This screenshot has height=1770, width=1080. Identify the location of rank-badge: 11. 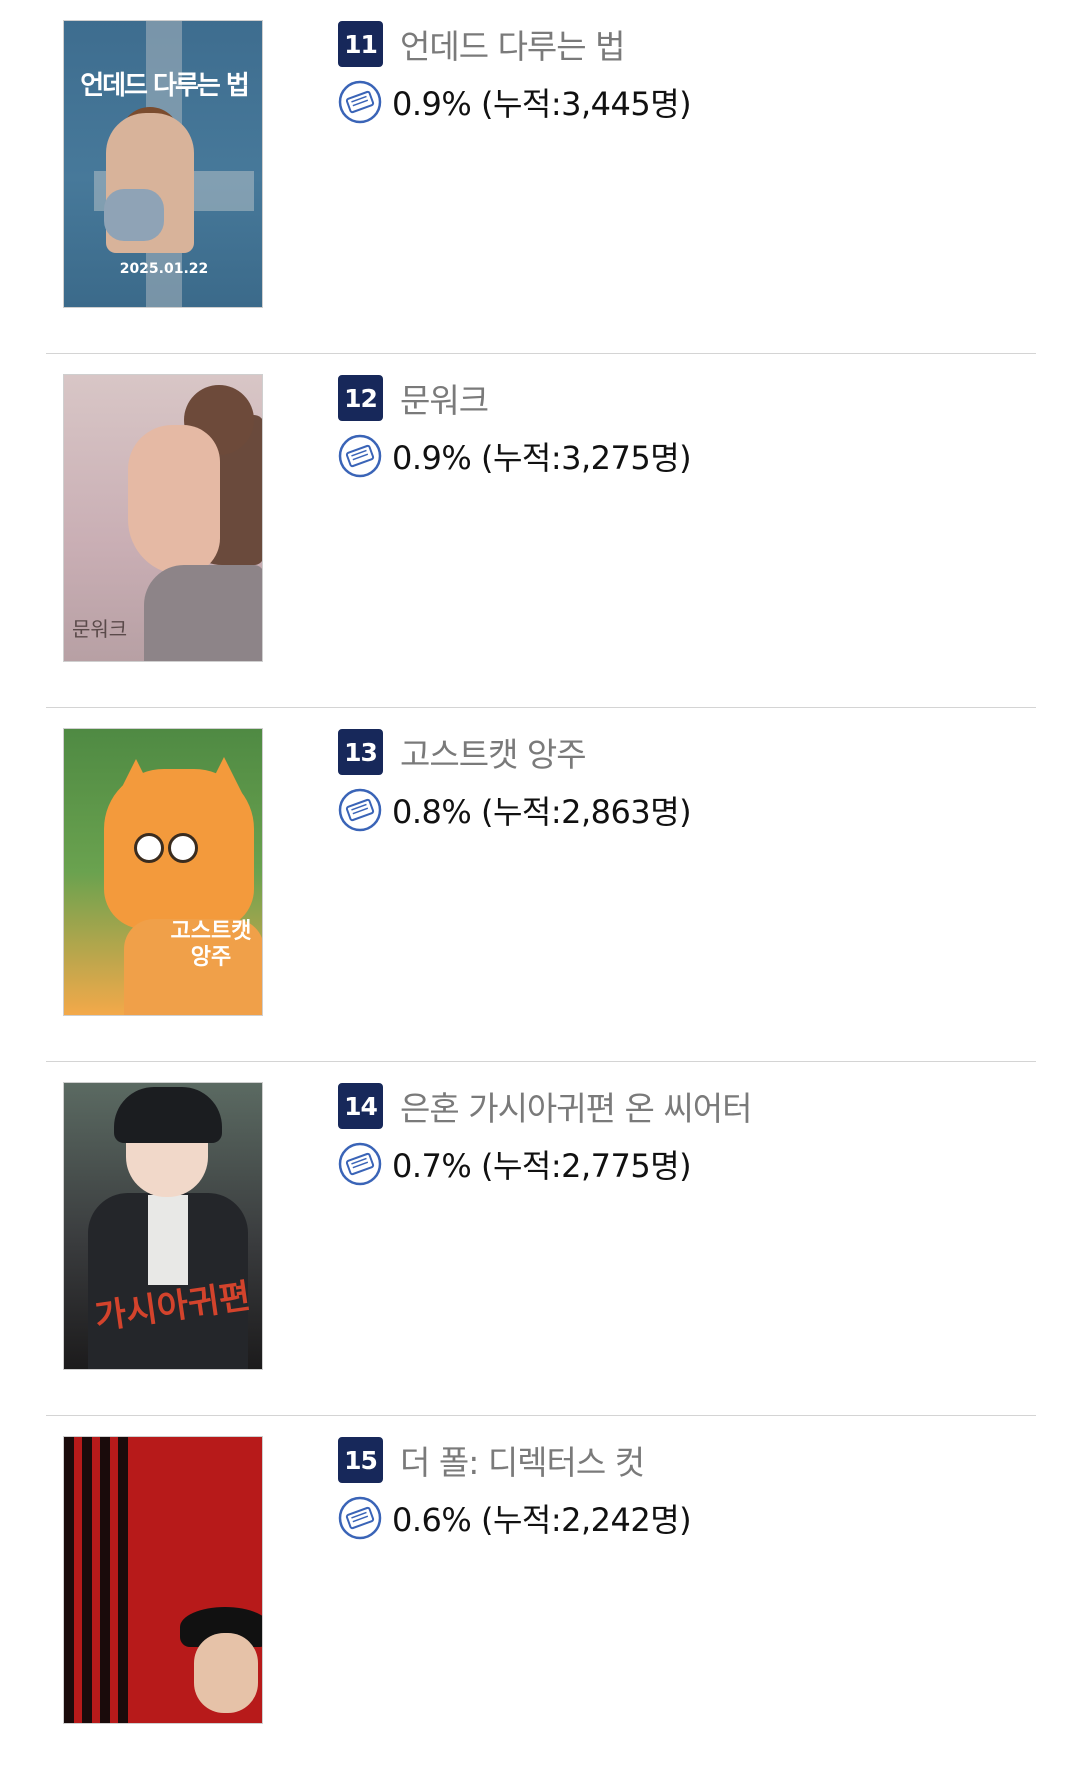
(360, 44).